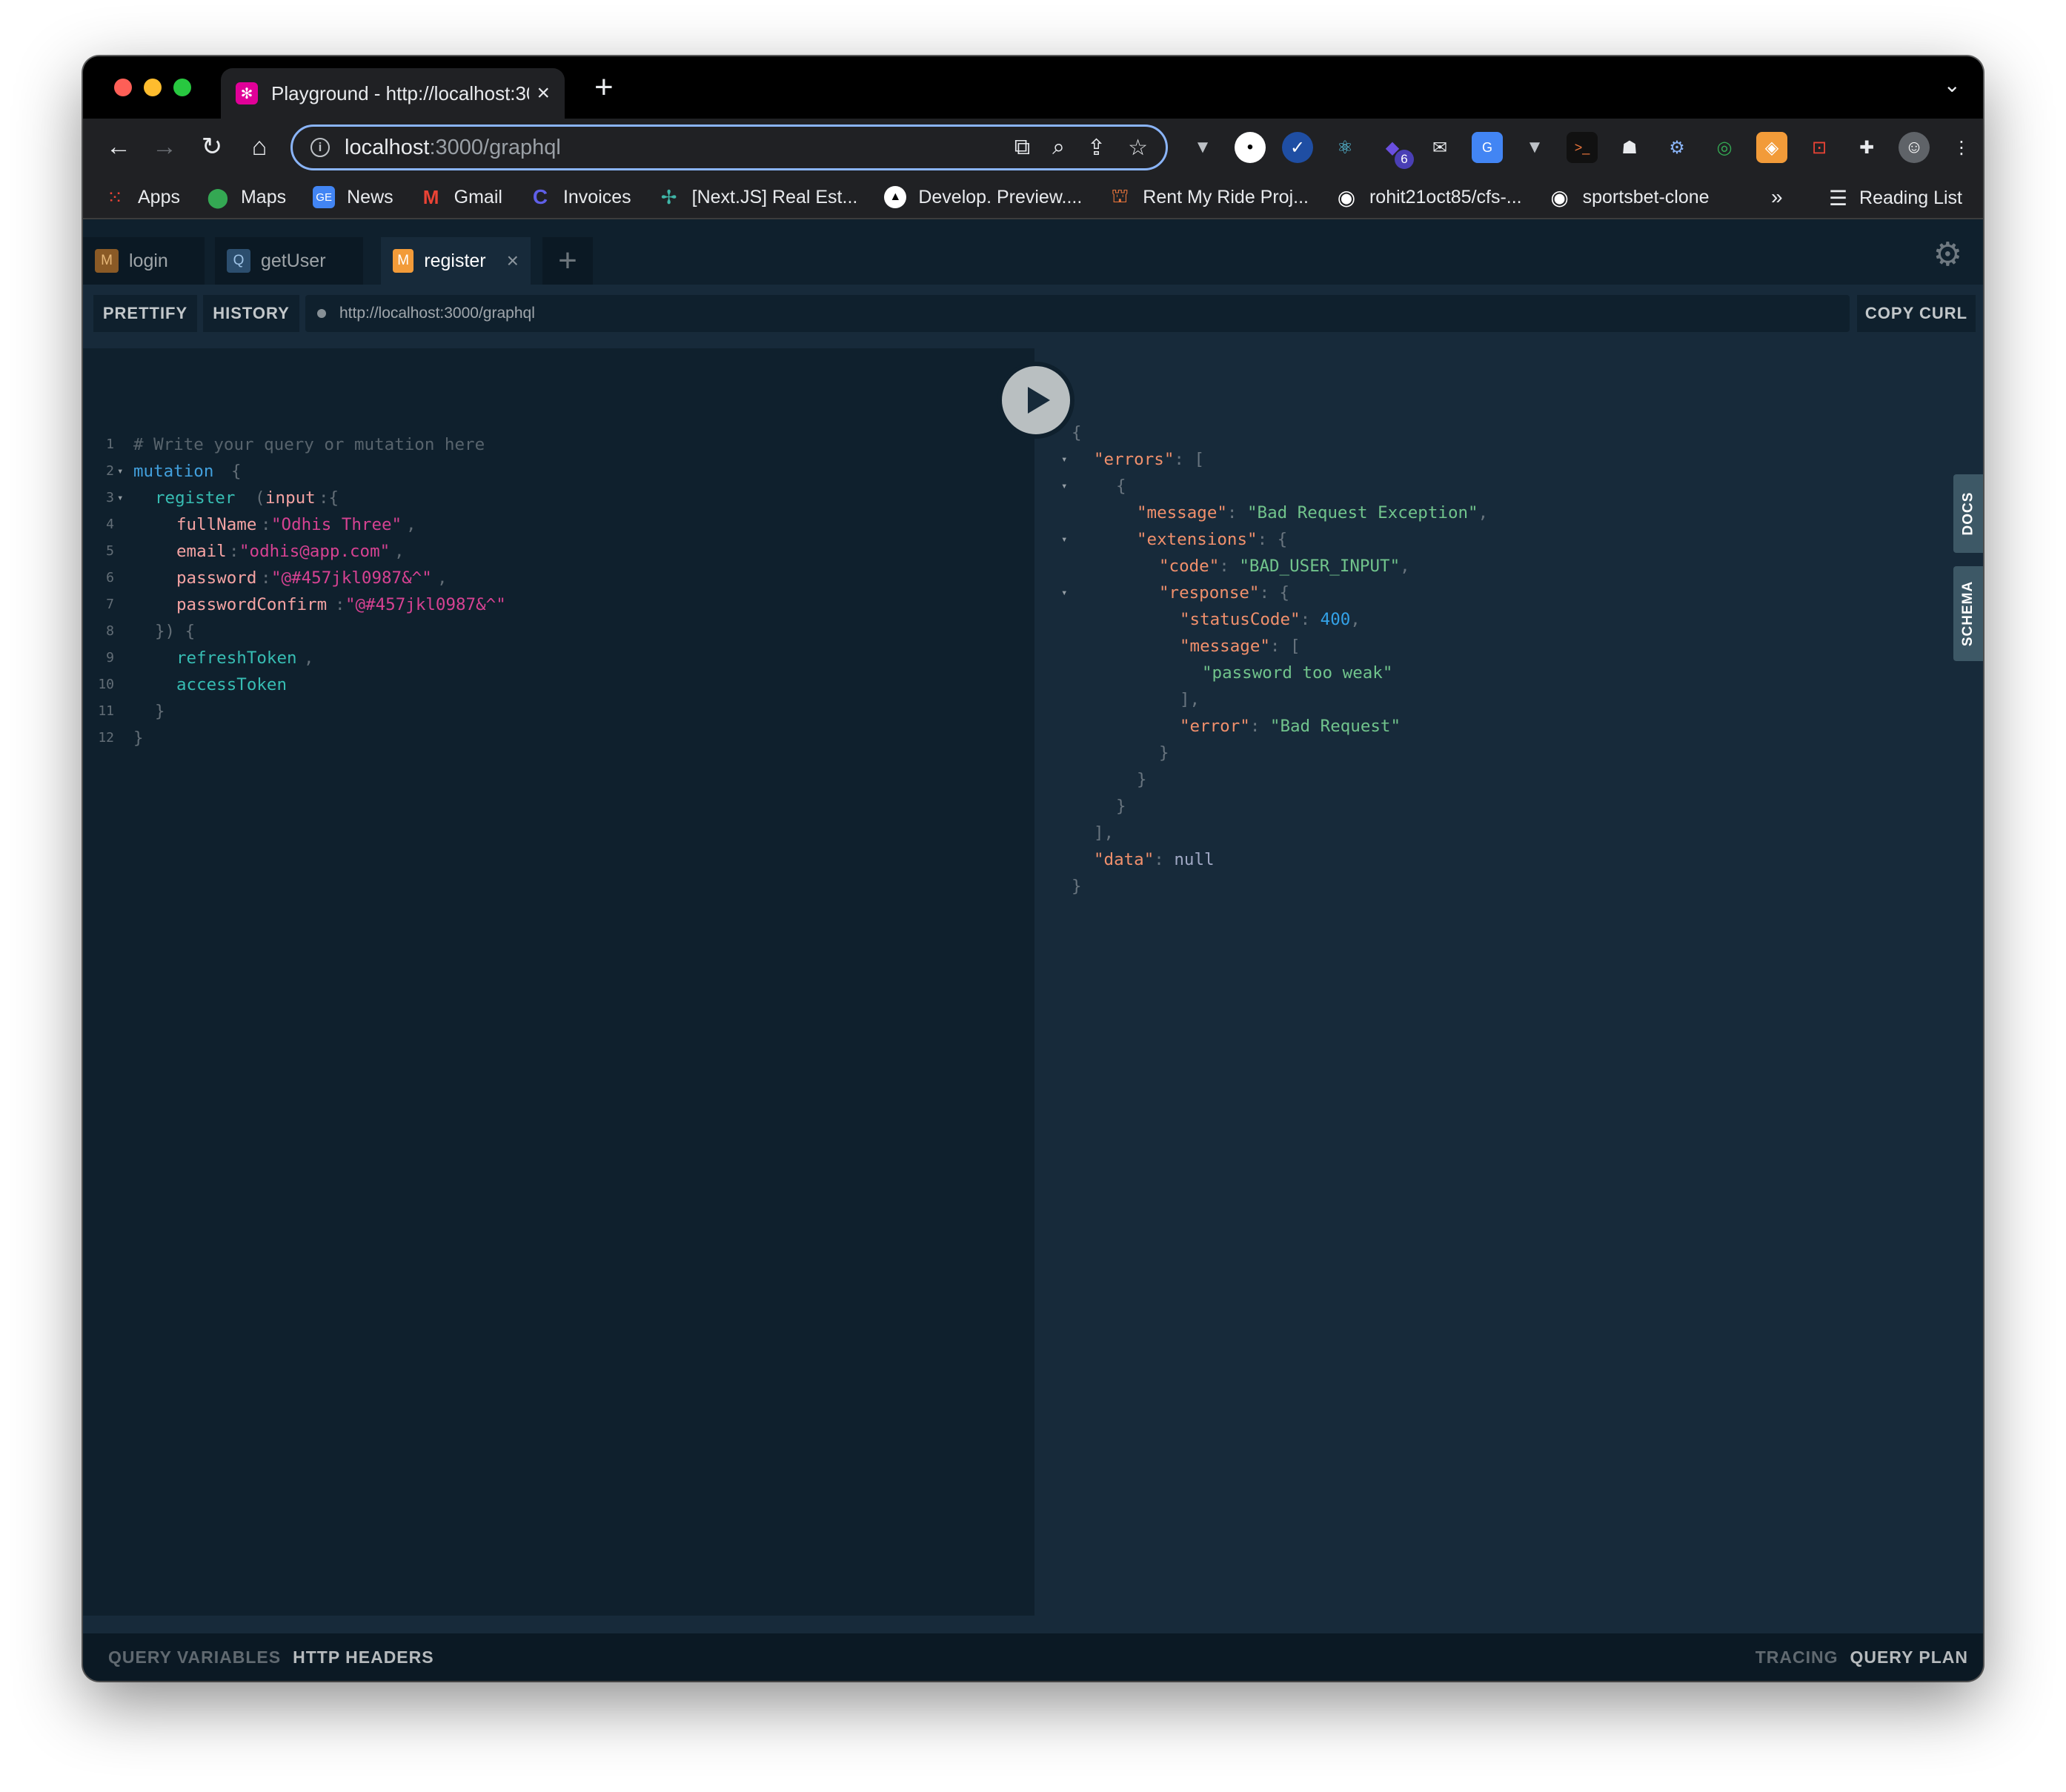 Image resolution: width=2066 pixels, height=1792 pixels. Describe the element at coordinates (1189, 459) in the screenshot. I see `json-punc: : [` at that location.